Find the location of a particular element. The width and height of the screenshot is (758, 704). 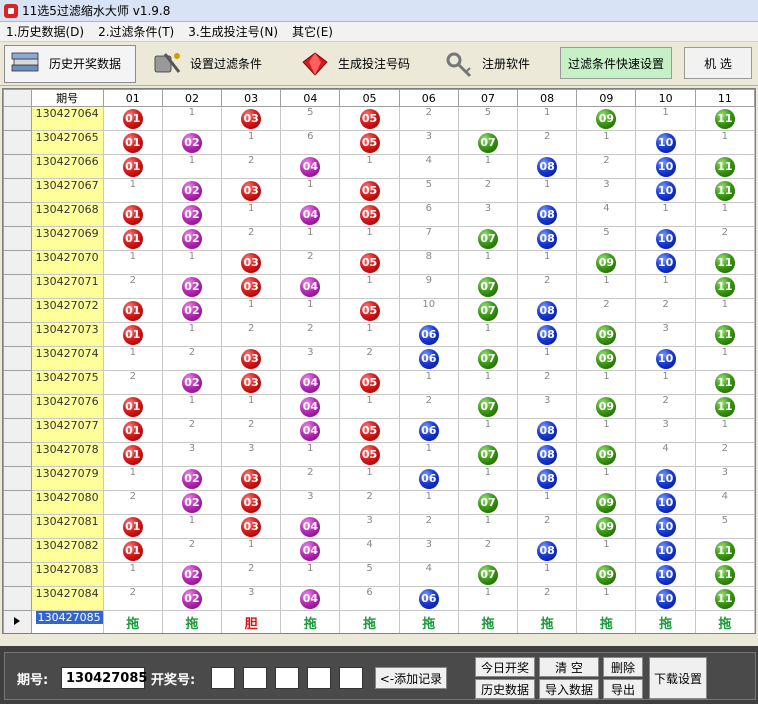

table-row: 130427065 01 02 1 6 05 3 07 2 1 10 1 is located at coordinates (379, 142).